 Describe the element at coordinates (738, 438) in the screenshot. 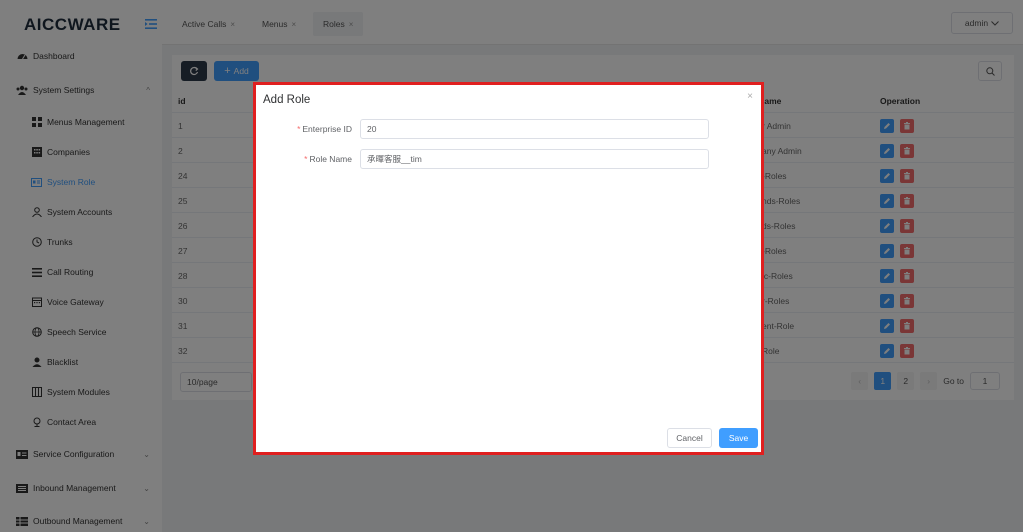

I see `save-button: Save` at that location.